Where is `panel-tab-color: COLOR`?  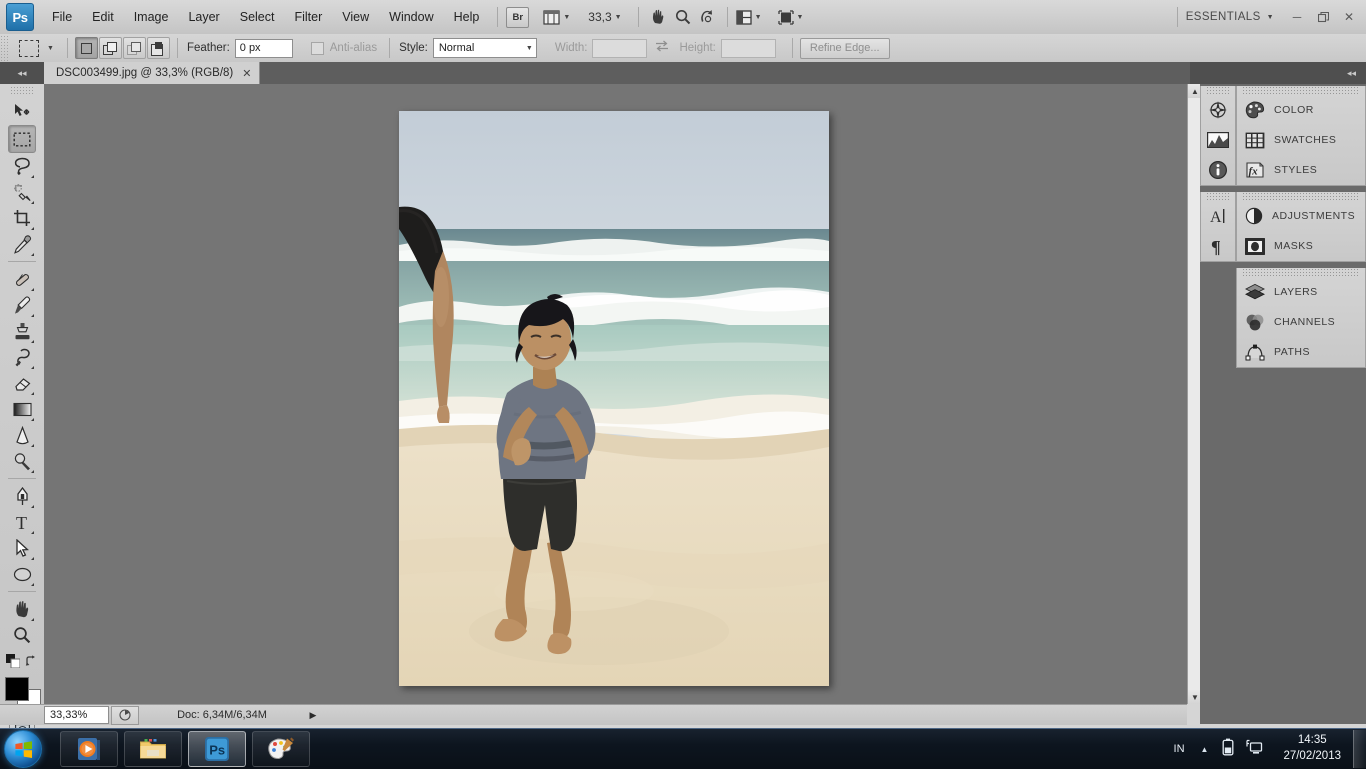
panel-tab-color: COLOR is located at coordinates (1301, 110).